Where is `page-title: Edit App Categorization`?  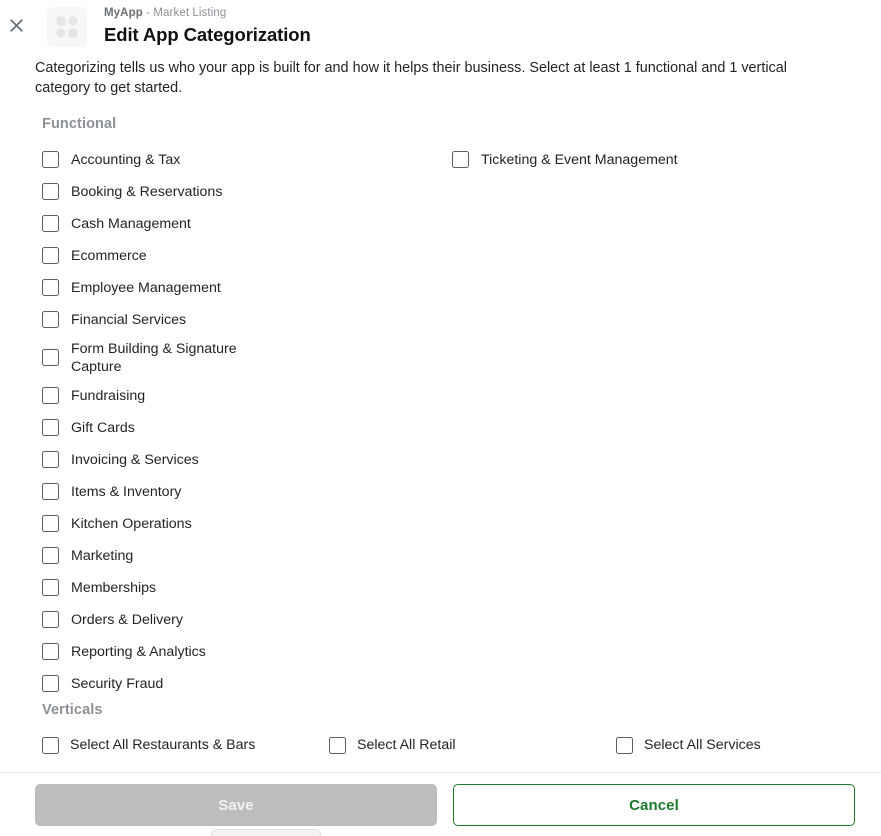
page-title: Edit App Categorization is located at coordinates (207, 34).